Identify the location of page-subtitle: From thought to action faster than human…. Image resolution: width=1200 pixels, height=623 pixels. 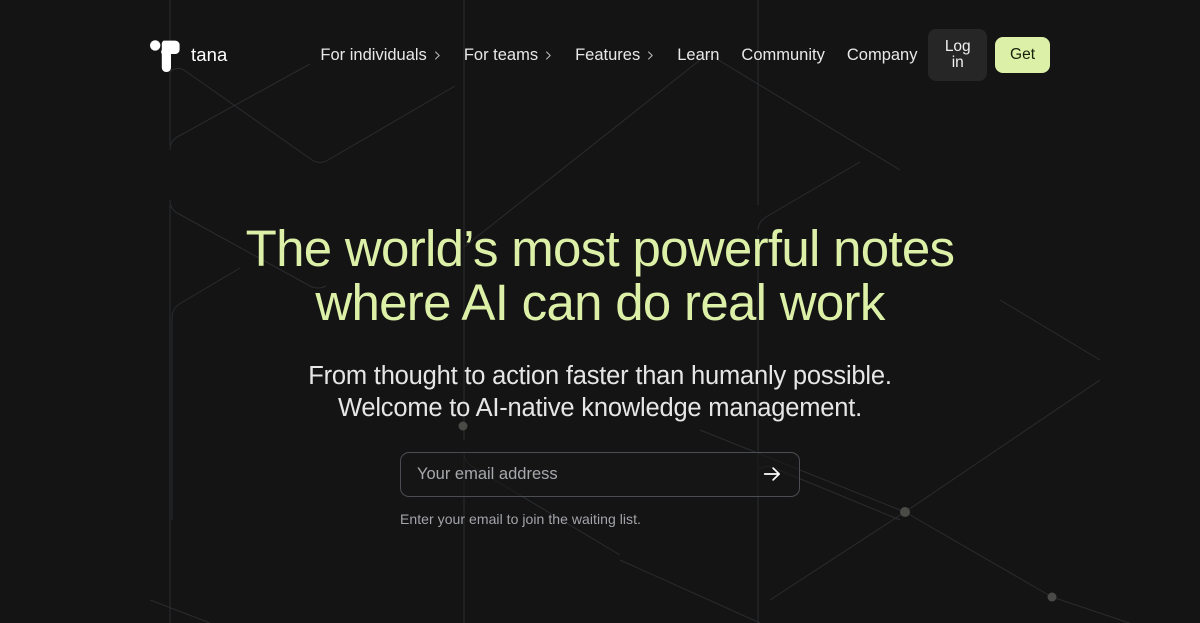
(600, 392).